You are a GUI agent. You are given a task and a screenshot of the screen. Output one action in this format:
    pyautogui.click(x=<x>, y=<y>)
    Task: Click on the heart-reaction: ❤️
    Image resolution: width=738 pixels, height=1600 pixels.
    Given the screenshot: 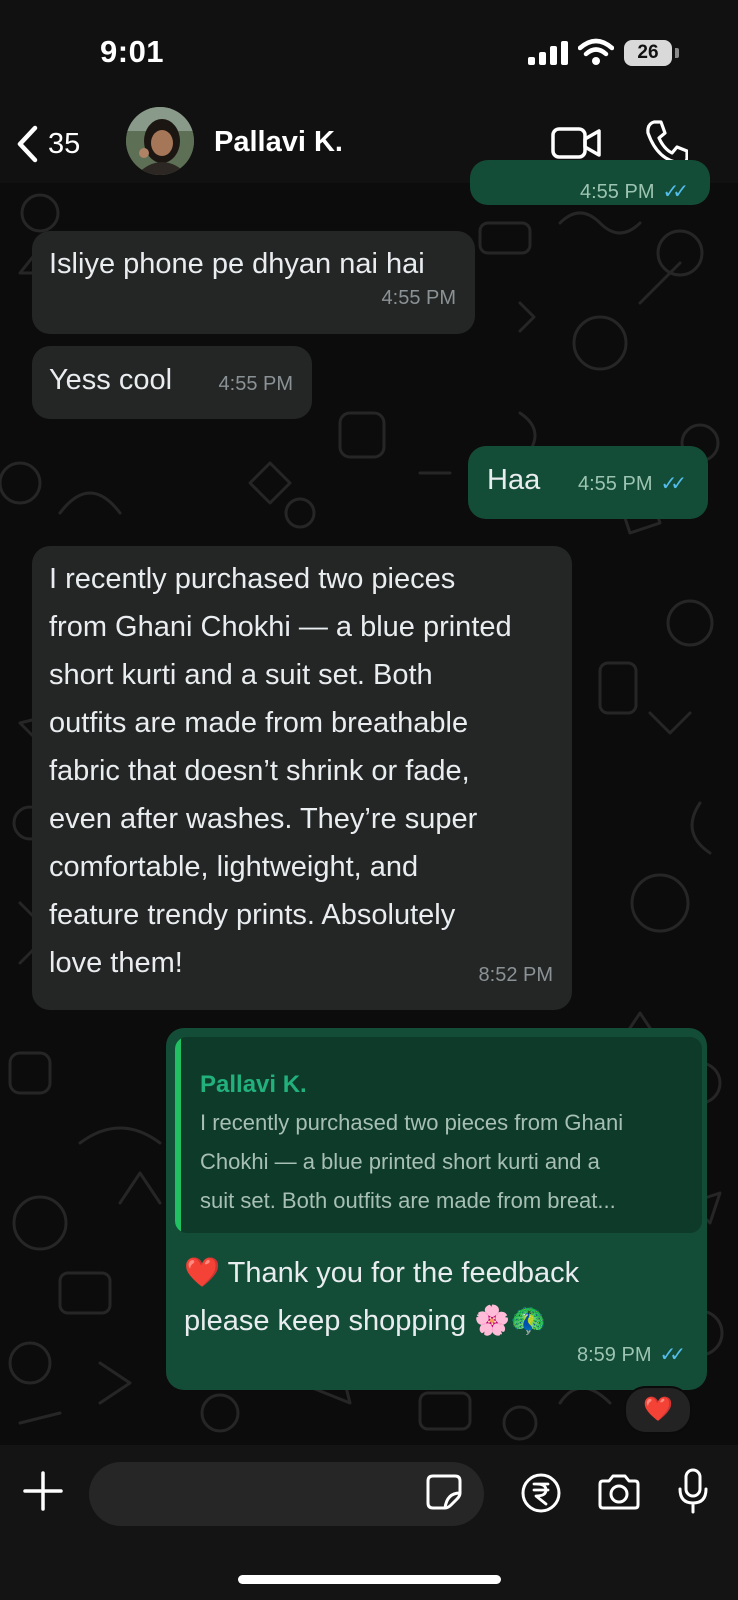 What is the action you would take?
    pyautogui.click(x=658, y=1410)
    